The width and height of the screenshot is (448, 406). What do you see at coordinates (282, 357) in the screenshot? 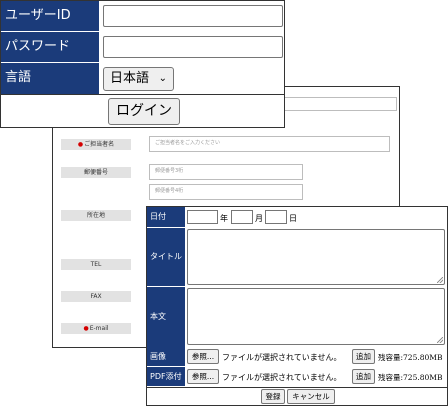
I see `image-no-file-text: ファイルが選択されていません。` at bounding box center [282, 357].